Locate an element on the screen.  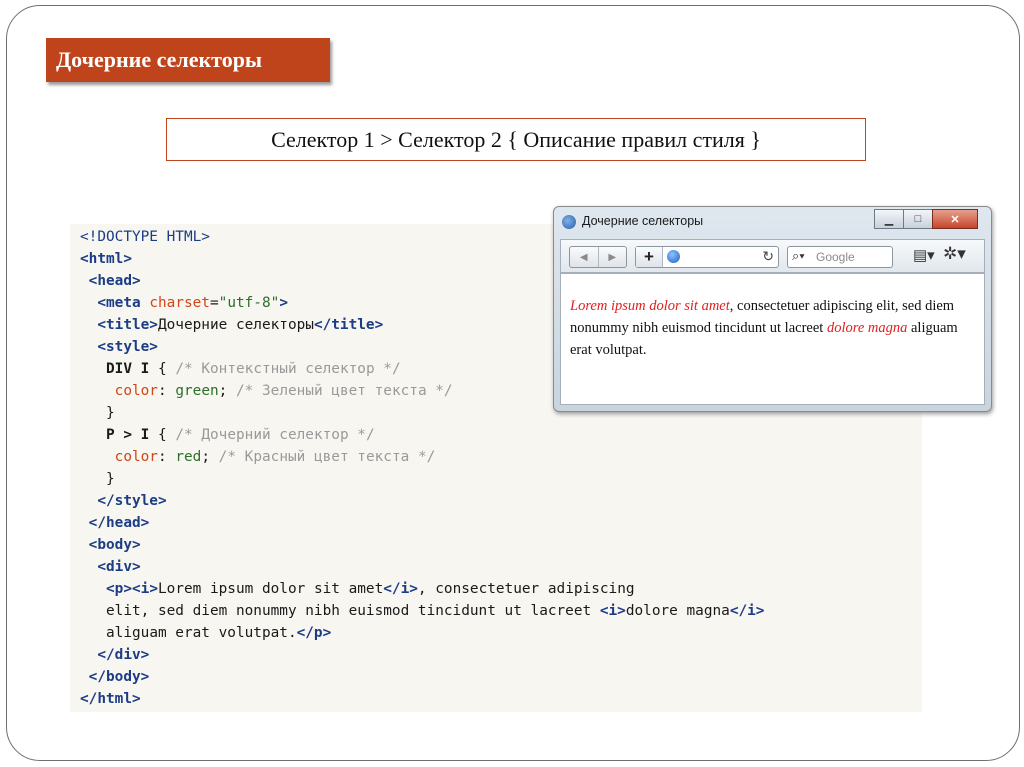
code-body-open: <body> is located at coordinates (114, 545).